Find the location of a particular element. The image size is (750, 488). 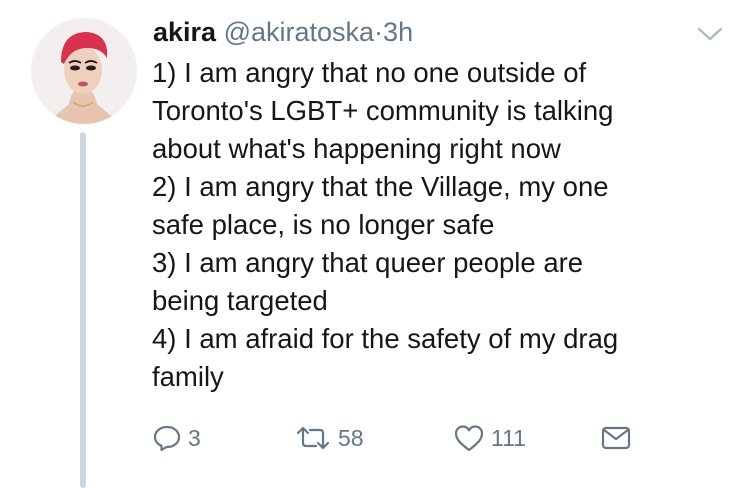

heart-icon is located at coordinates (469, 438).